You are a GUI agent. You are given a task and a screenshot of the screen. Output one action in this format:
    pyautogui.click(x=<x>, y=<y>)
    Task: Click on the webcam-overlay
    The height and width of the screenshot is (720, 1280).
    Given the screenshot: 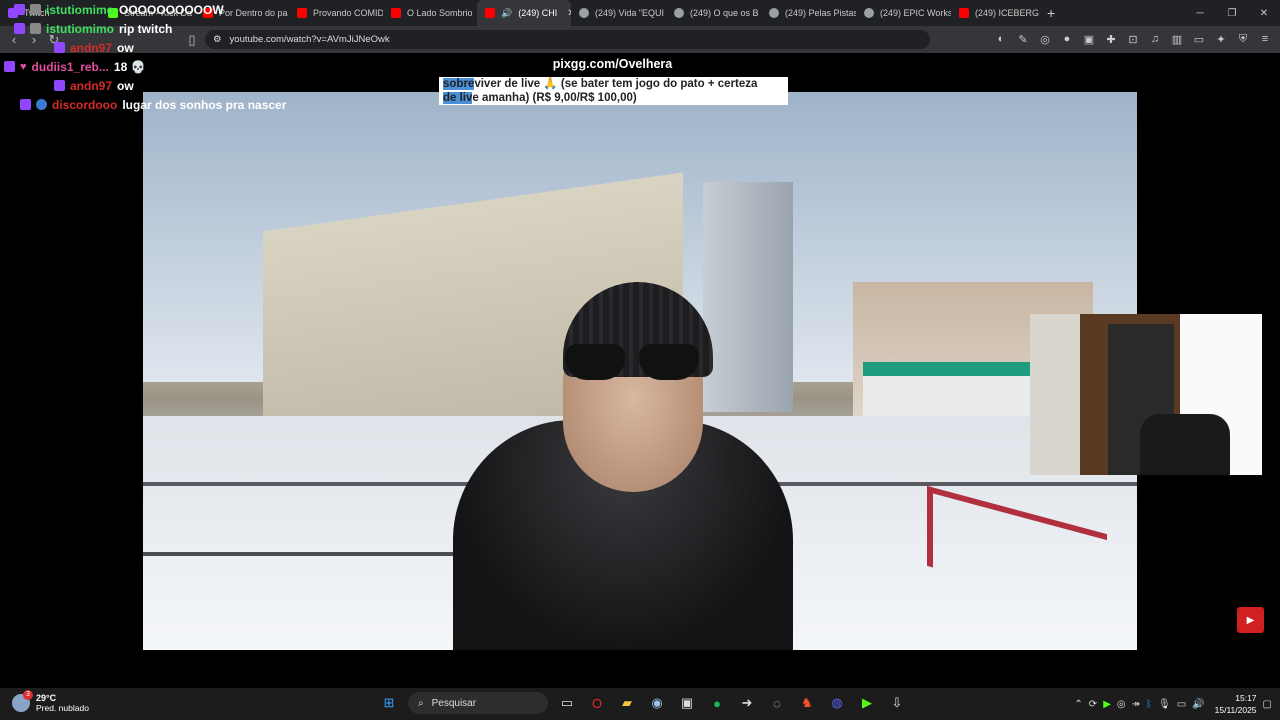 What is the action you would take?
    pyautogui.click(x=1146, y=394)
    